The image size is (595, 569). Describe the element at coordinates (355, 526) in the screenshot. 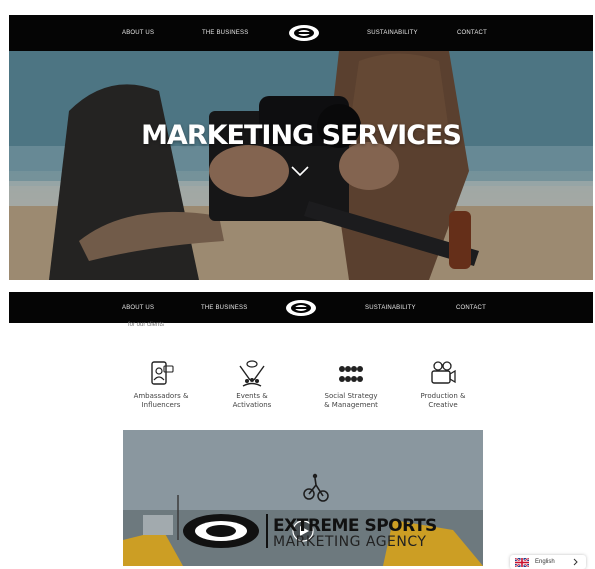

I see `video-brand-line-1: EXTREME SPORTS` at that location.